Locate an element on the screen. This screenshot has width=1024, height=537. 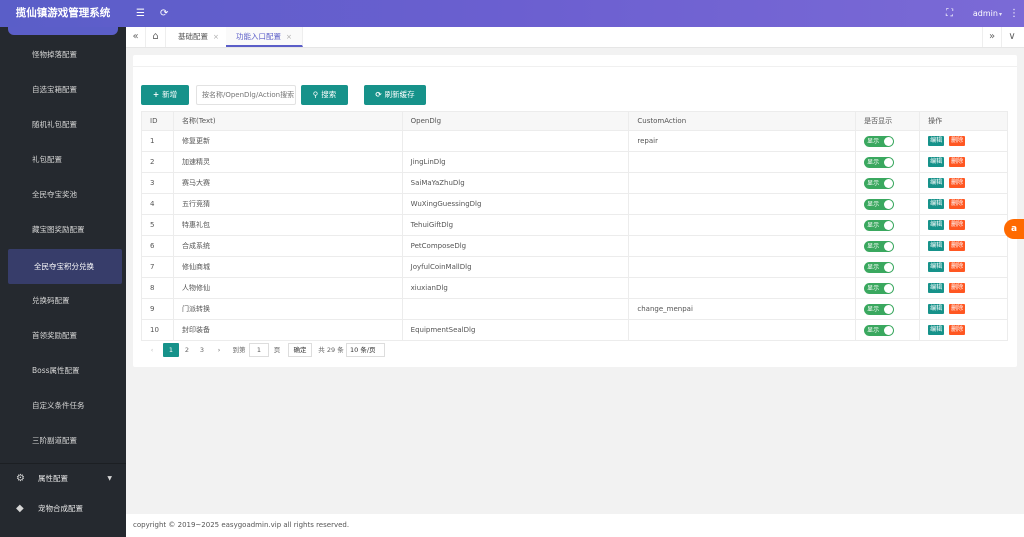
goto-page-input is located at coordinates (259, 350).